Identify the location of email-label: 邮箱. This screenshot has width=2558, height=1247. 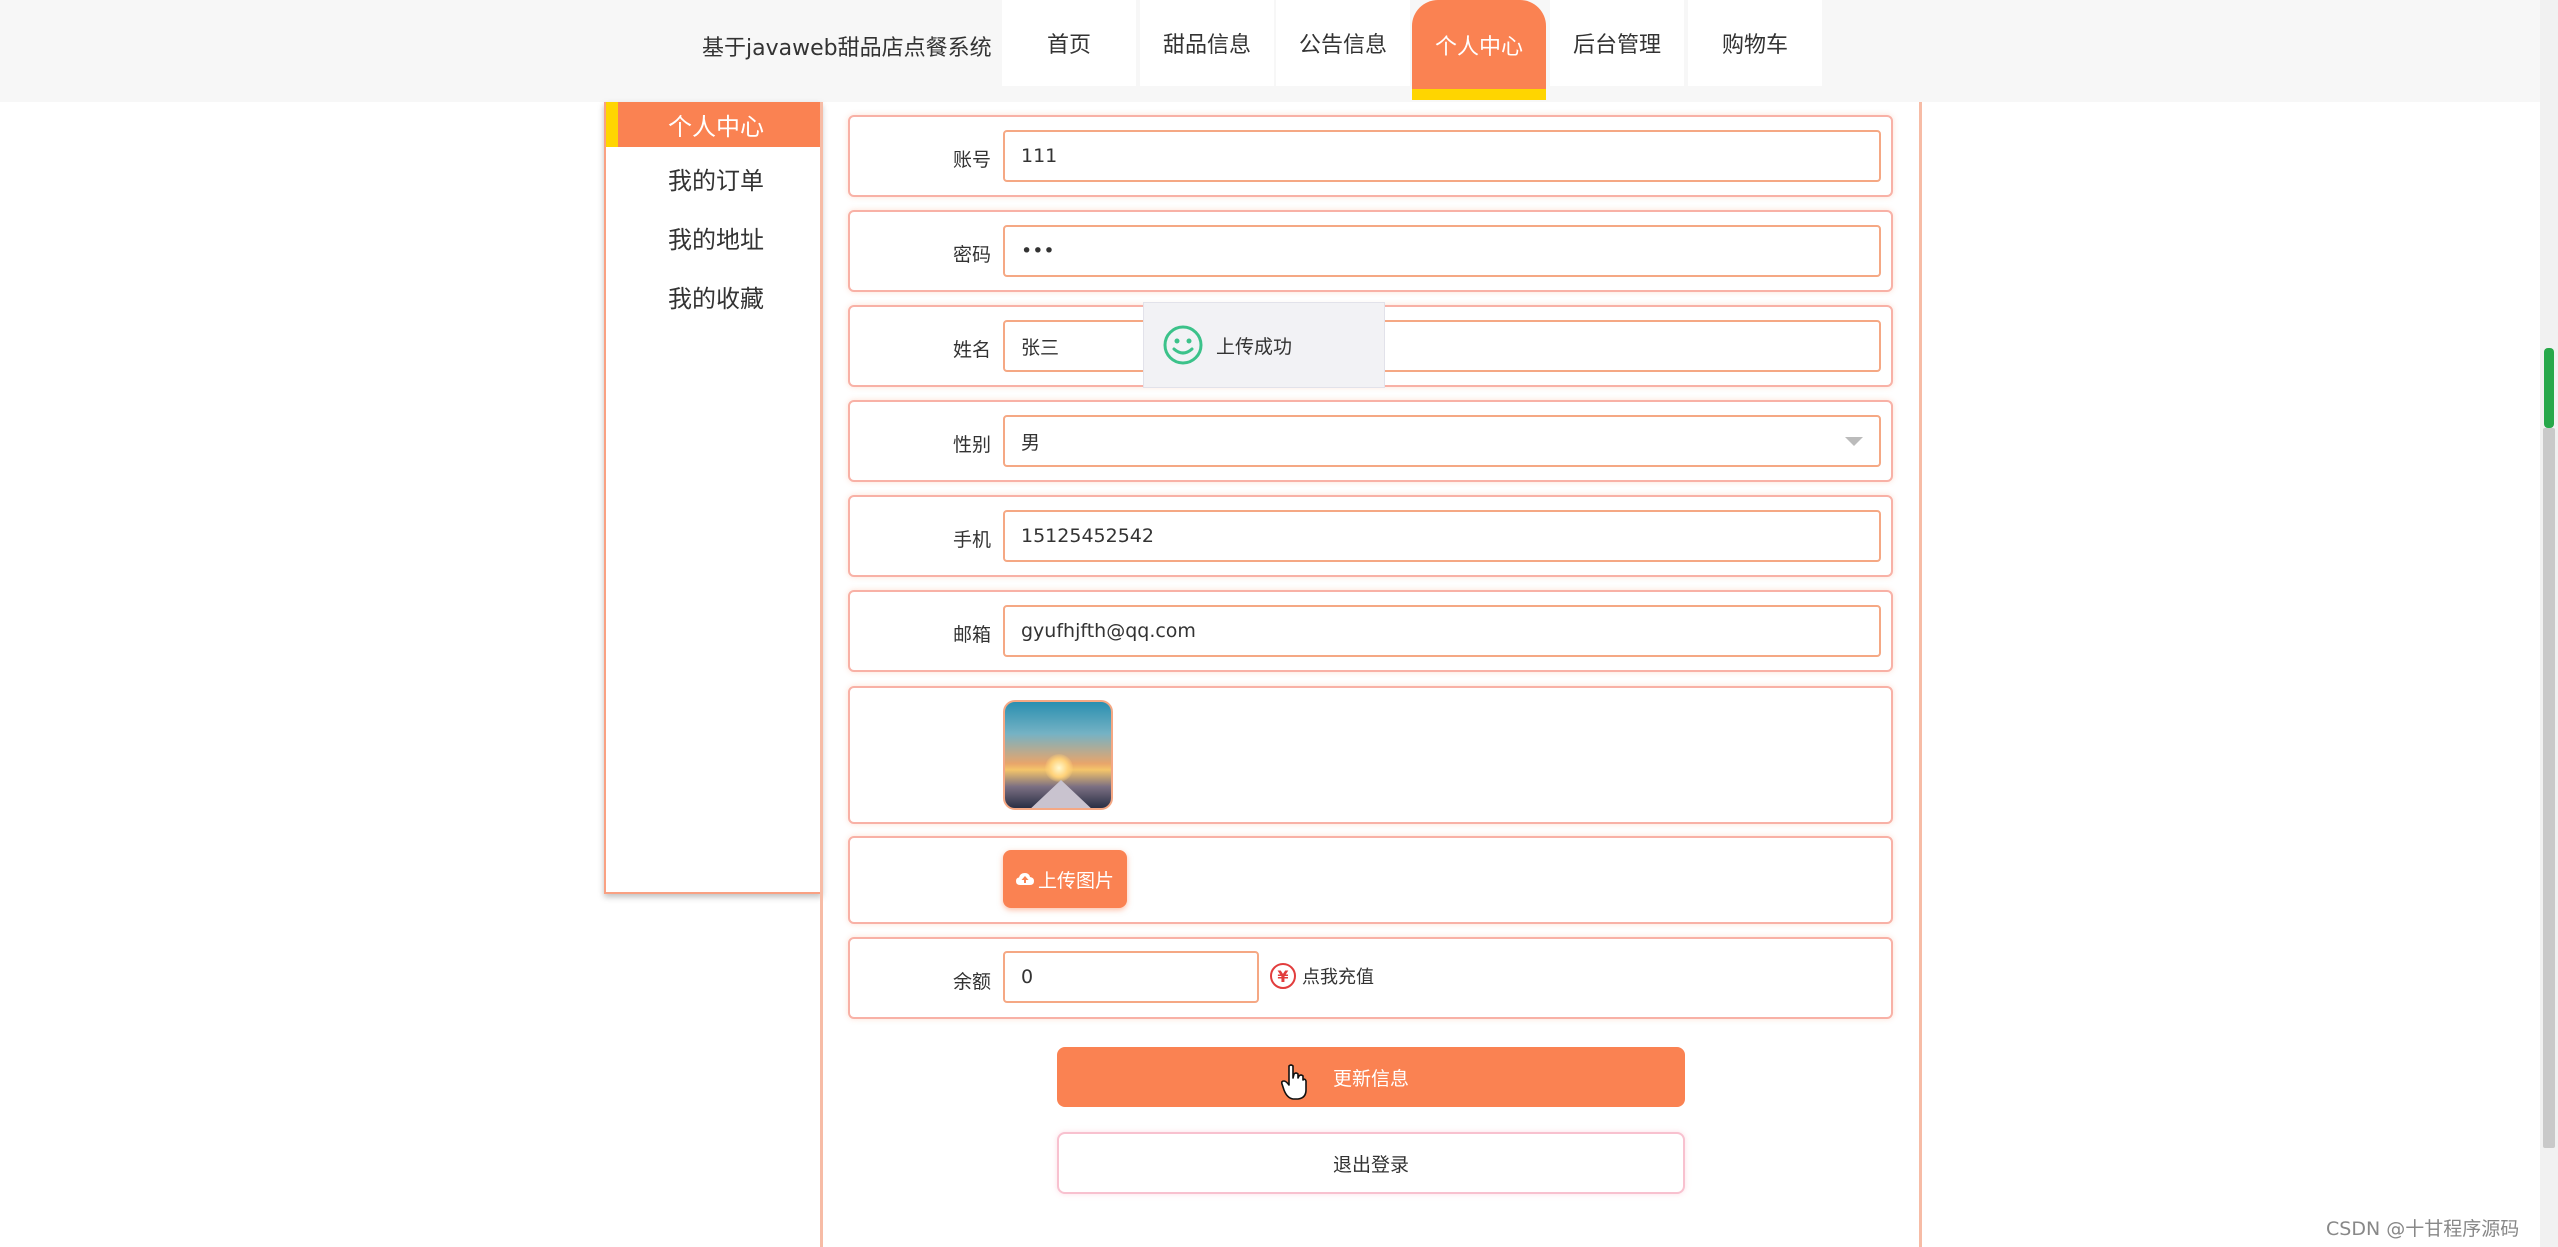
(971, 635).